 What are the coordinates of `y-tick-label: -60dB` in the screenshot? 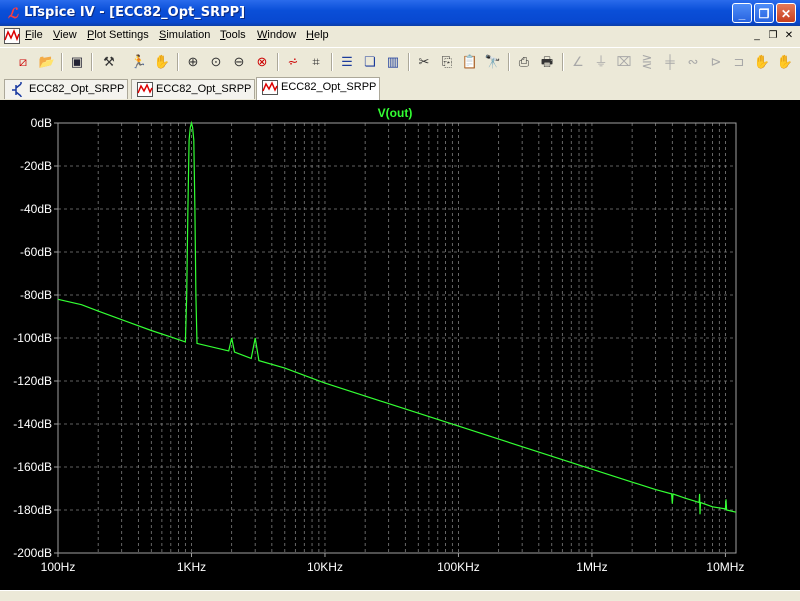 It's located at (36, 252).